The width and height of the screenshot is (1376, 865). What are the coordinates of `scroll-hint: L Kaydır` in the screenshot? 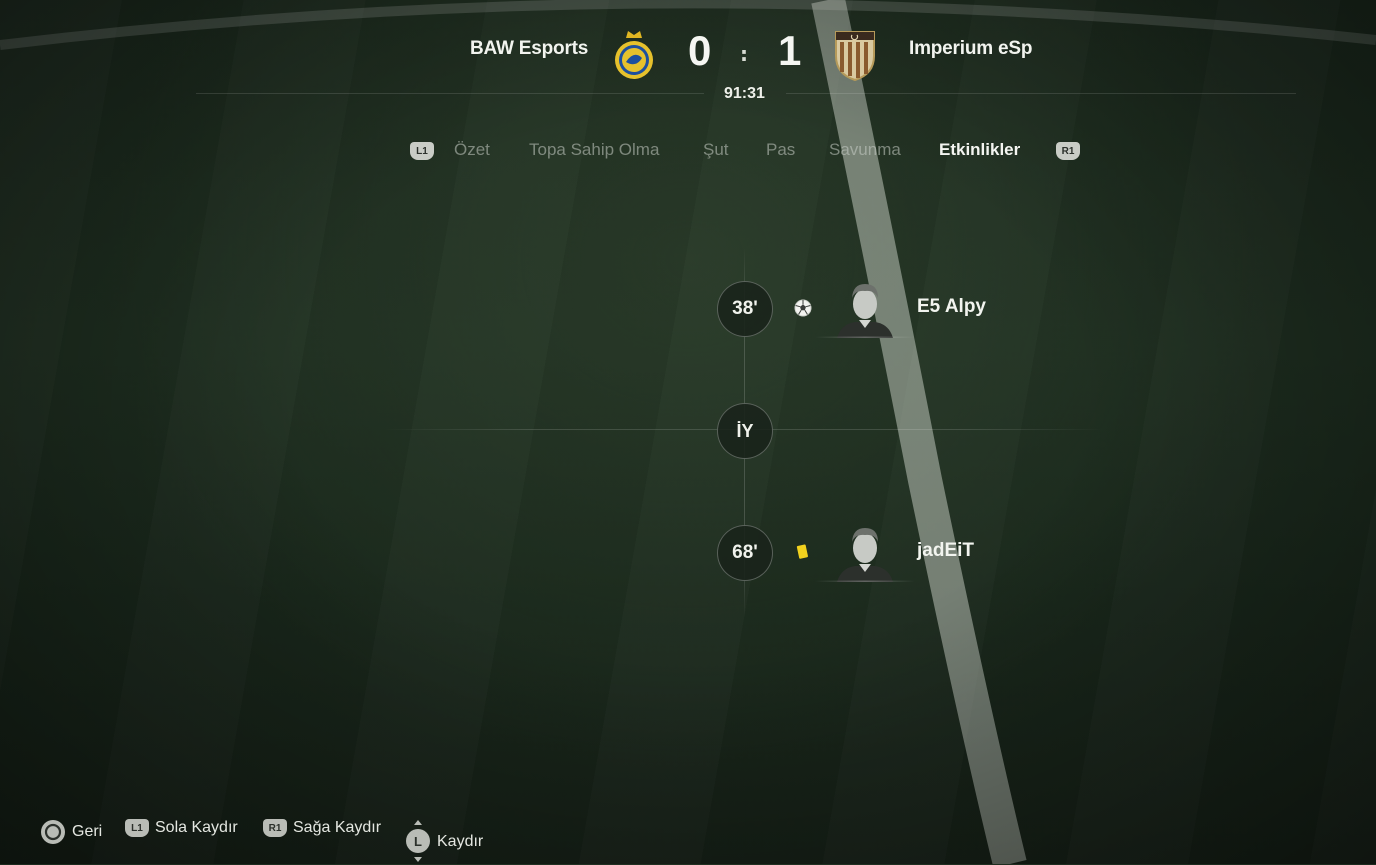 It's located at (444, 842).